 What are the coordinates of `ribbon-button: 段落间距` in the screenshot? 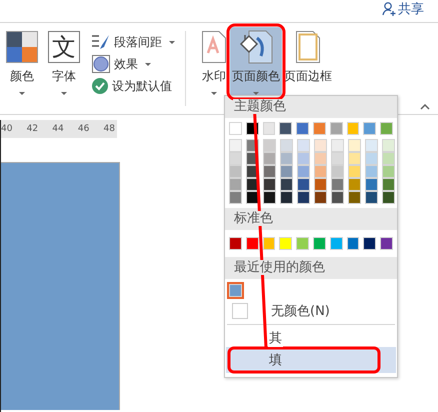 It's located at (133, 42).